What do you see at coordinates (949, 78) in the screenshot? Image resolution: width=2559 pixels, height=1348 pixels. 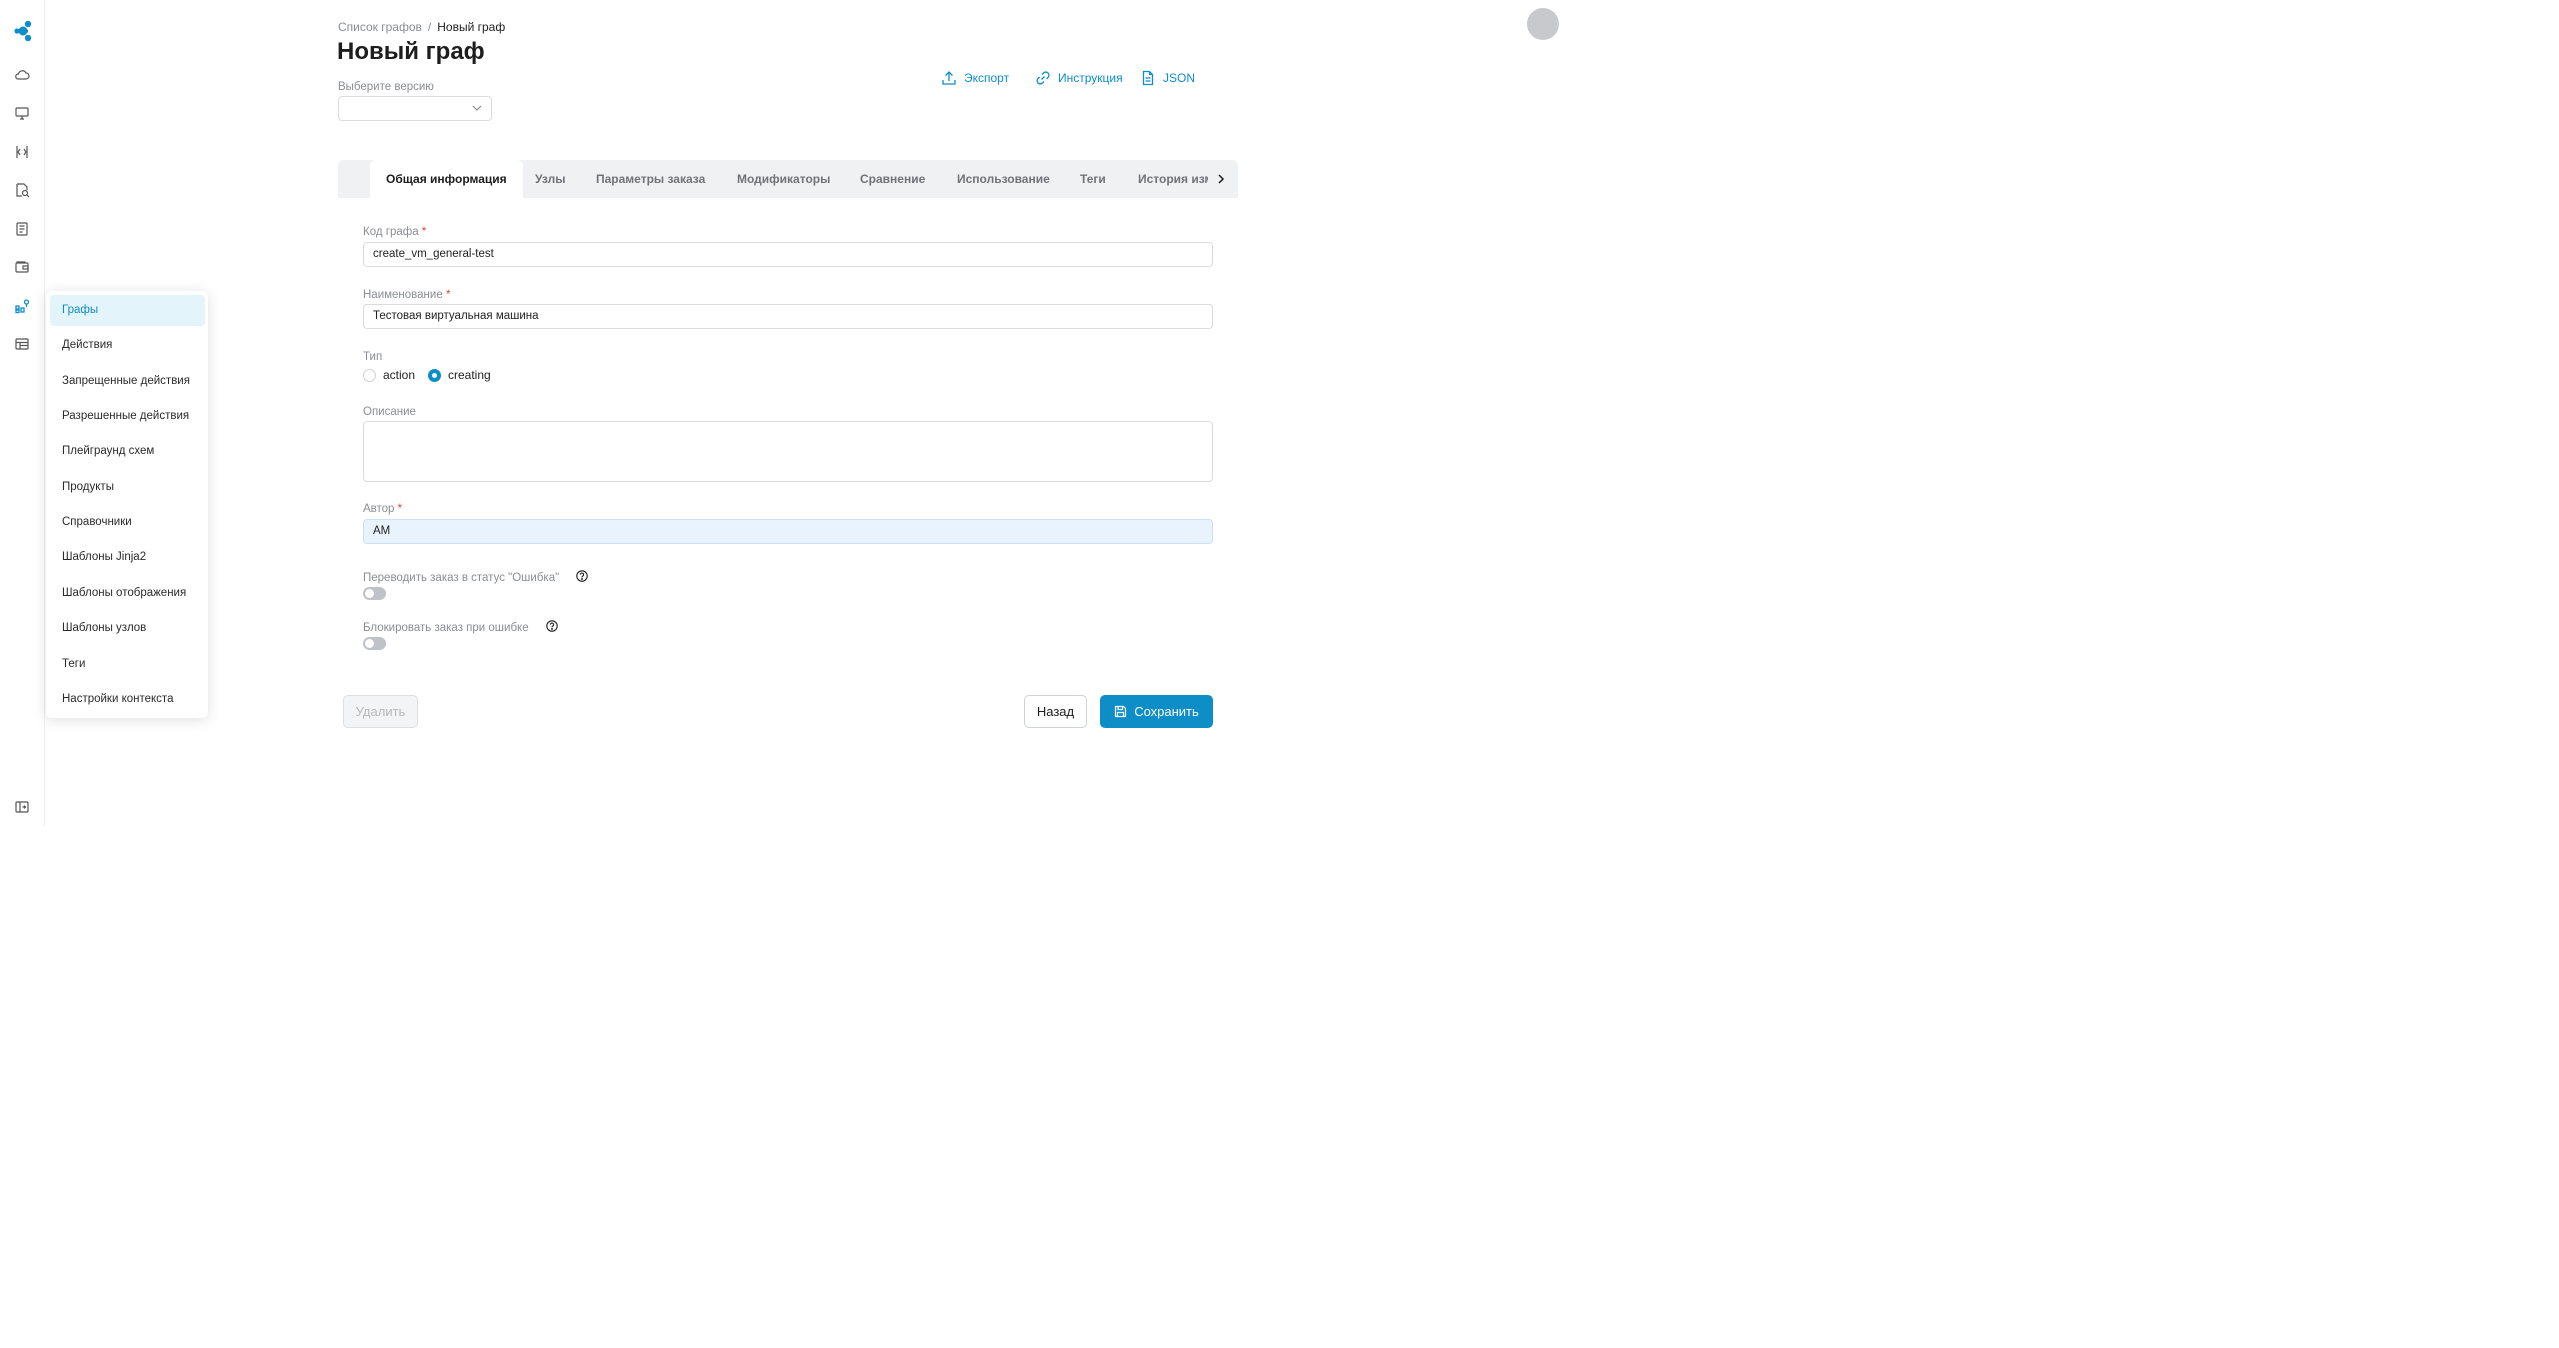 I see `upload-icon` at bounding box center [949, 78].